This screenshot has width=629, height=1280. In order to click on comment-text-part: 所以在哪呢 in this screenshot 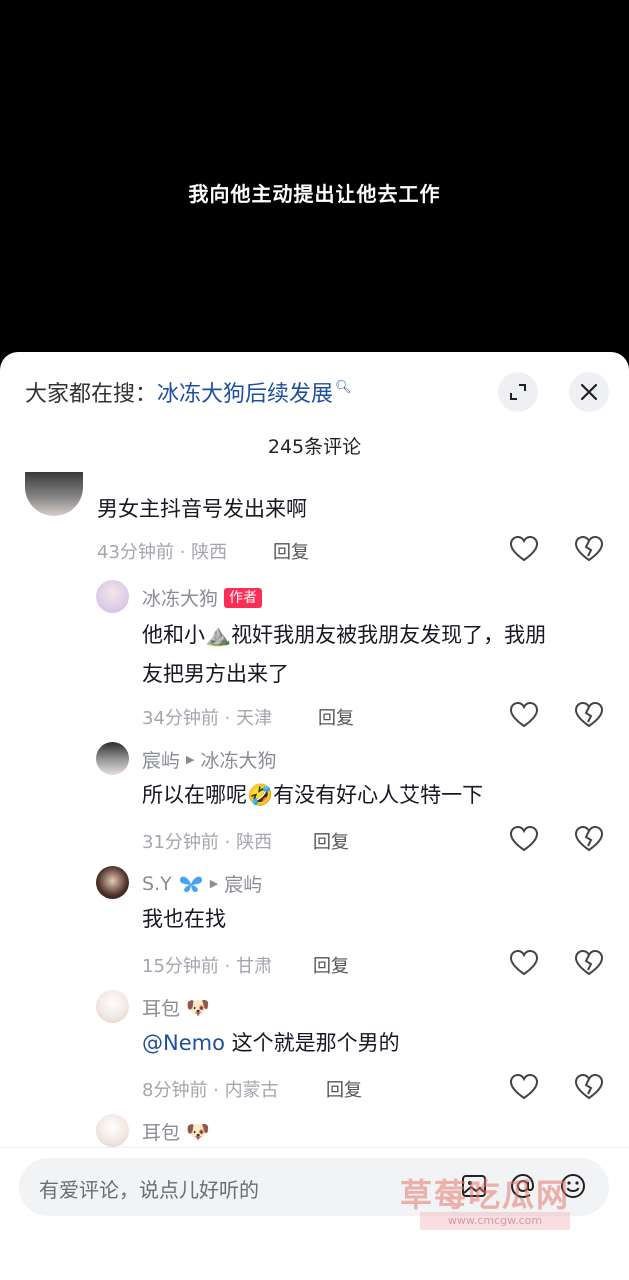, I will do `click(194, 795)`.